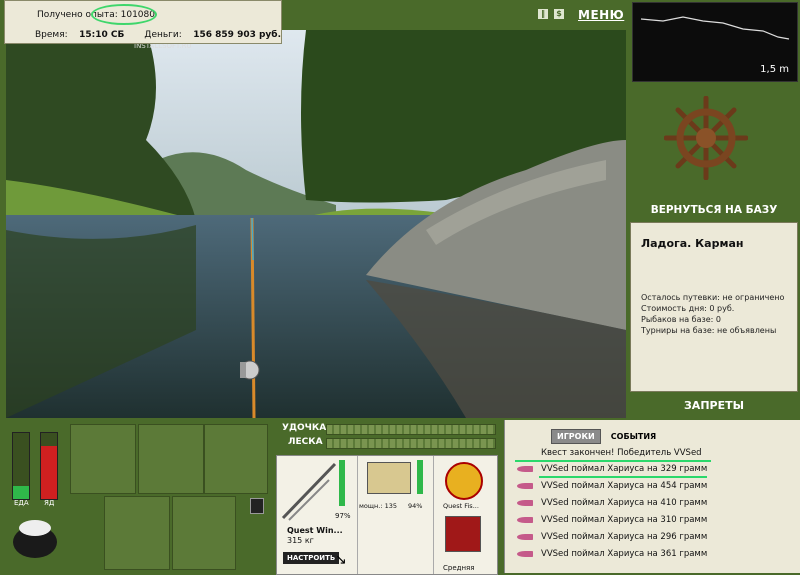 The height and width of the screenshot is (575, 800). What do you see at coordinates (300, 540) in the screenshot?
I see `rod-weight: 315 кг` at bounding box center [300, 540].